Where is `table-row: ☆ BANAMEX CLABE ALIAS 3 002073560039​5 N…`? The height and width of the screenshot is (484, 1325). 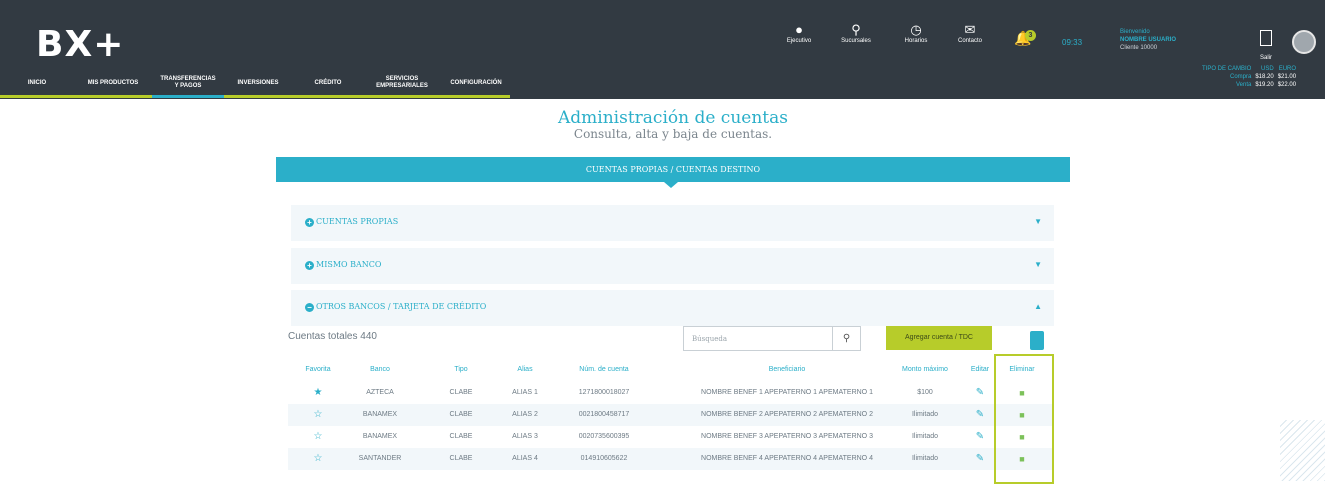 table-row: ☆ BANAMEX CLABE ALIAS 3 002073560039​5 N… is located at coordinates (671, 437).